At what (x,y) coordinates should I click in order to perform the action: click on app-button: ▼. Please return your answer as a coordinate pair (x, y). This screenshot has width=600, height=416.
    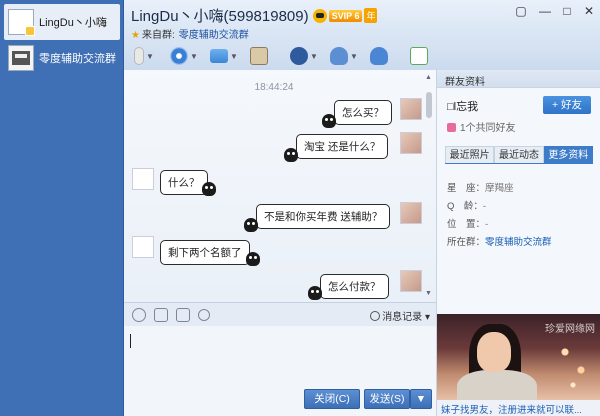
    Looking at the image, I should click on (308, 56).